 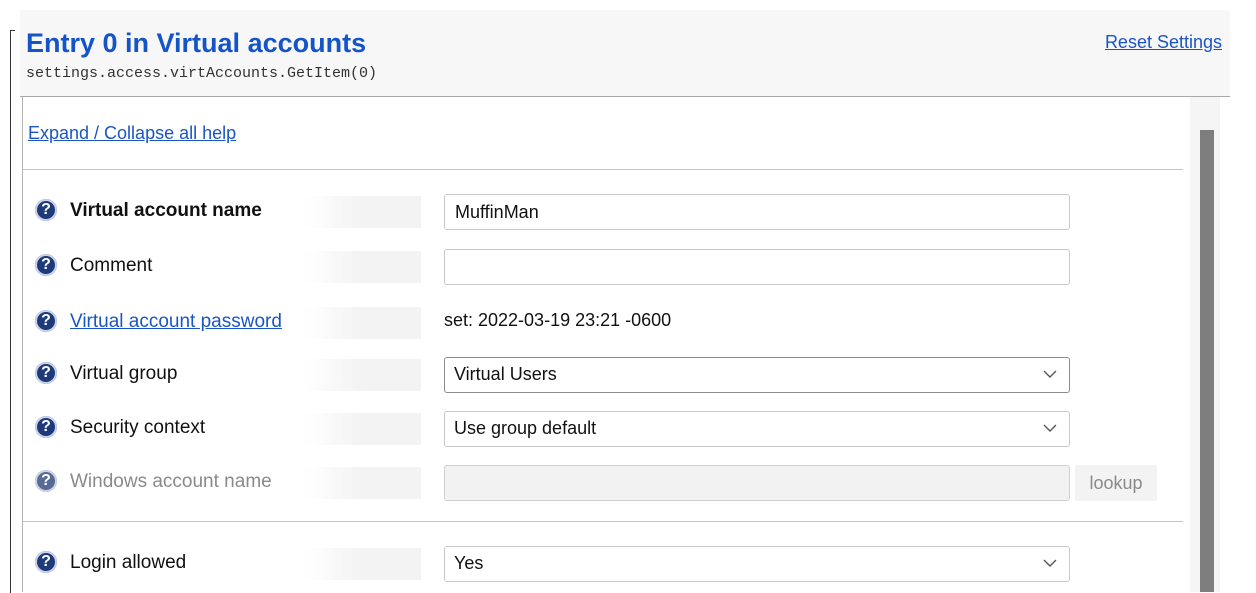 I want to click on login-allowed-selected: Yes, so click(x=469, y=563).